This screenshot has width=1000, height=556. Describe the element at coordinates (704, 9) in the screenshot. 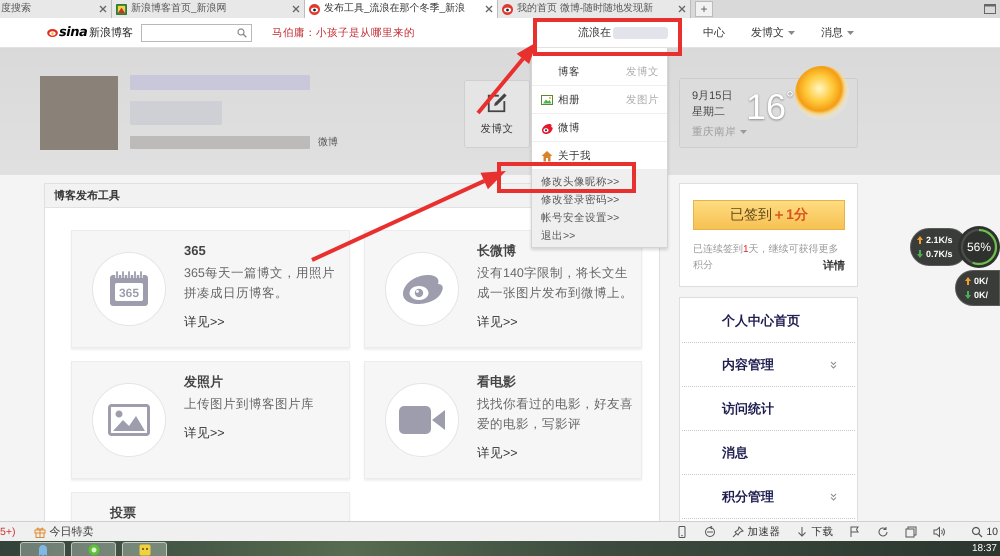

I see `new-tab-button: +` at that location.